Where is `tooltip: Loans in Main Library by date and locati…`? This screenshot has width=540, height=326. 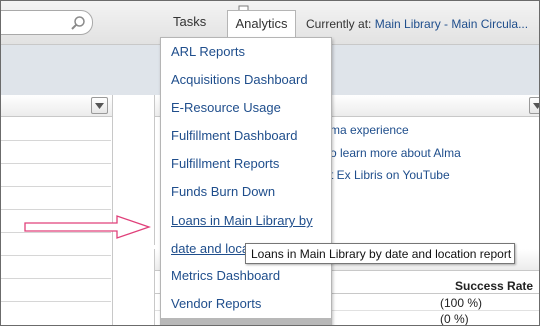
tooltip: Loans in Main Library by date and locati… is located at coordinates (380, 253).